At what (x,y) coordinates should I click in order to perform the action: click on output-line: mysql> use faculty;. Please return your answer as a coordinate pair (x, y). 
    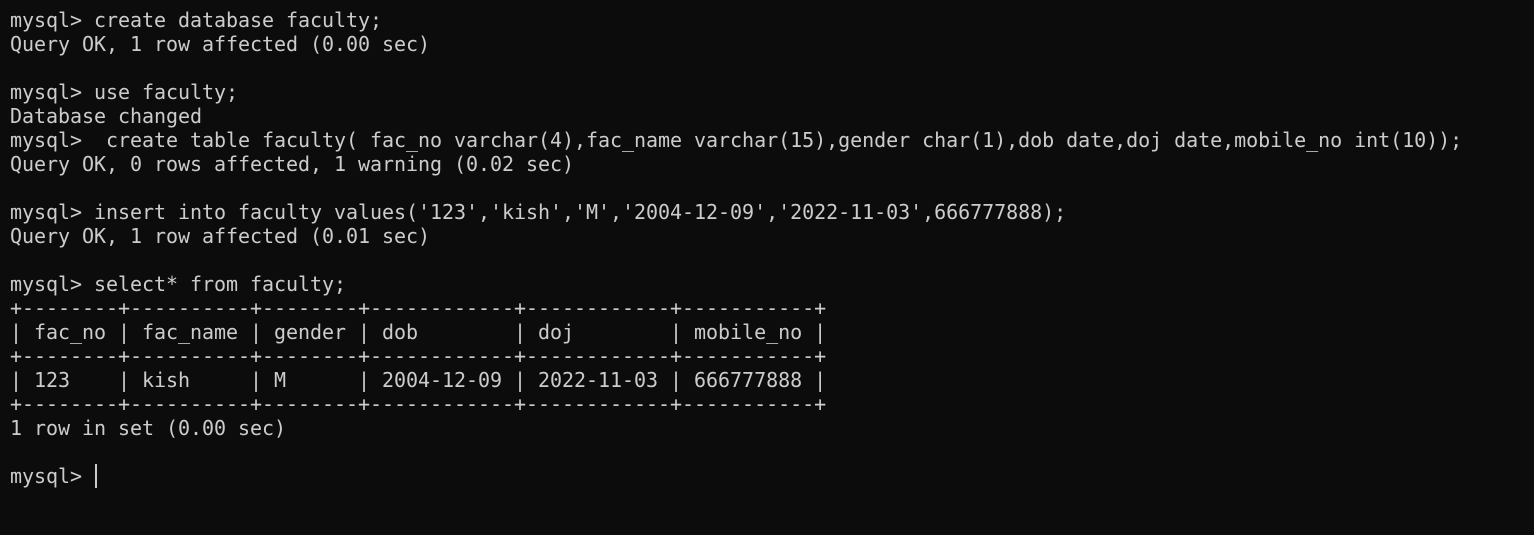
    Looking at the image, I should click on (124, 92).